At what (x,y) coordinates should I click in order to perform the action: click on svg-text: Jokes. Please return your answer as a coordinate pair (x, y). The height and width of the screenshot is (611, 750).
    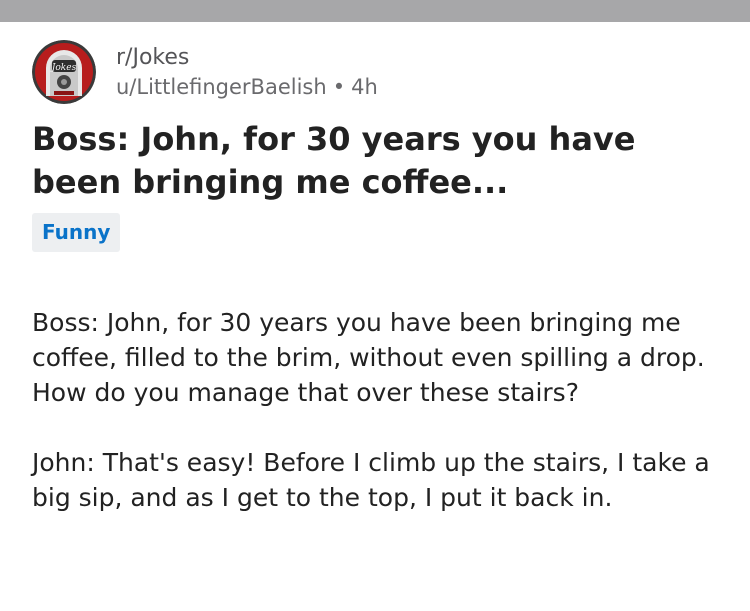
    Looking at the image, I should click on (63, 68).